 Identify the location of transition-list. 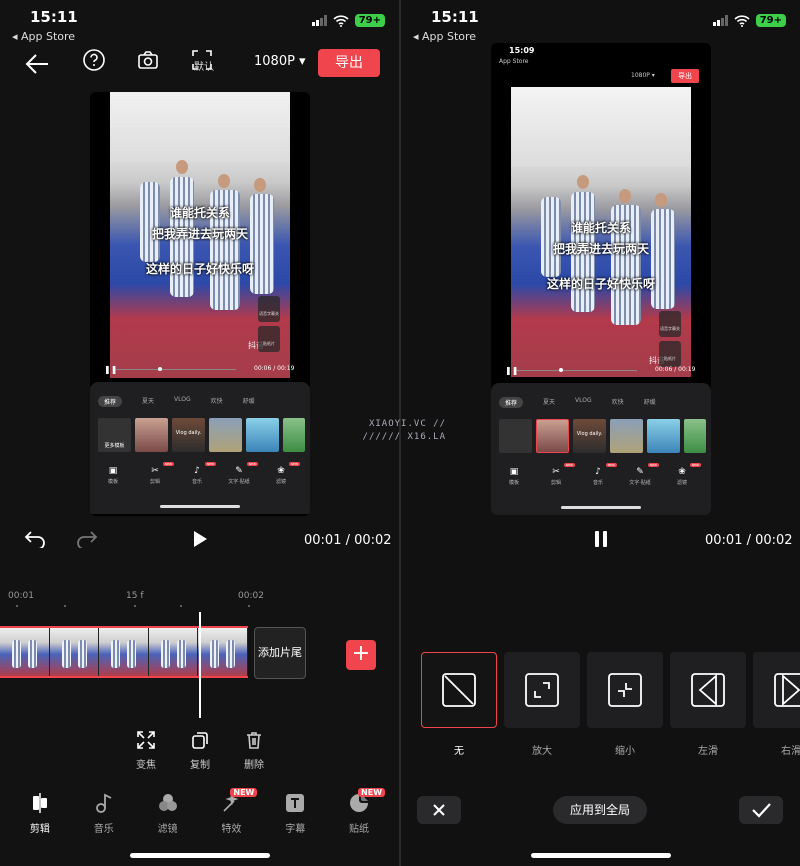
(610, 690).